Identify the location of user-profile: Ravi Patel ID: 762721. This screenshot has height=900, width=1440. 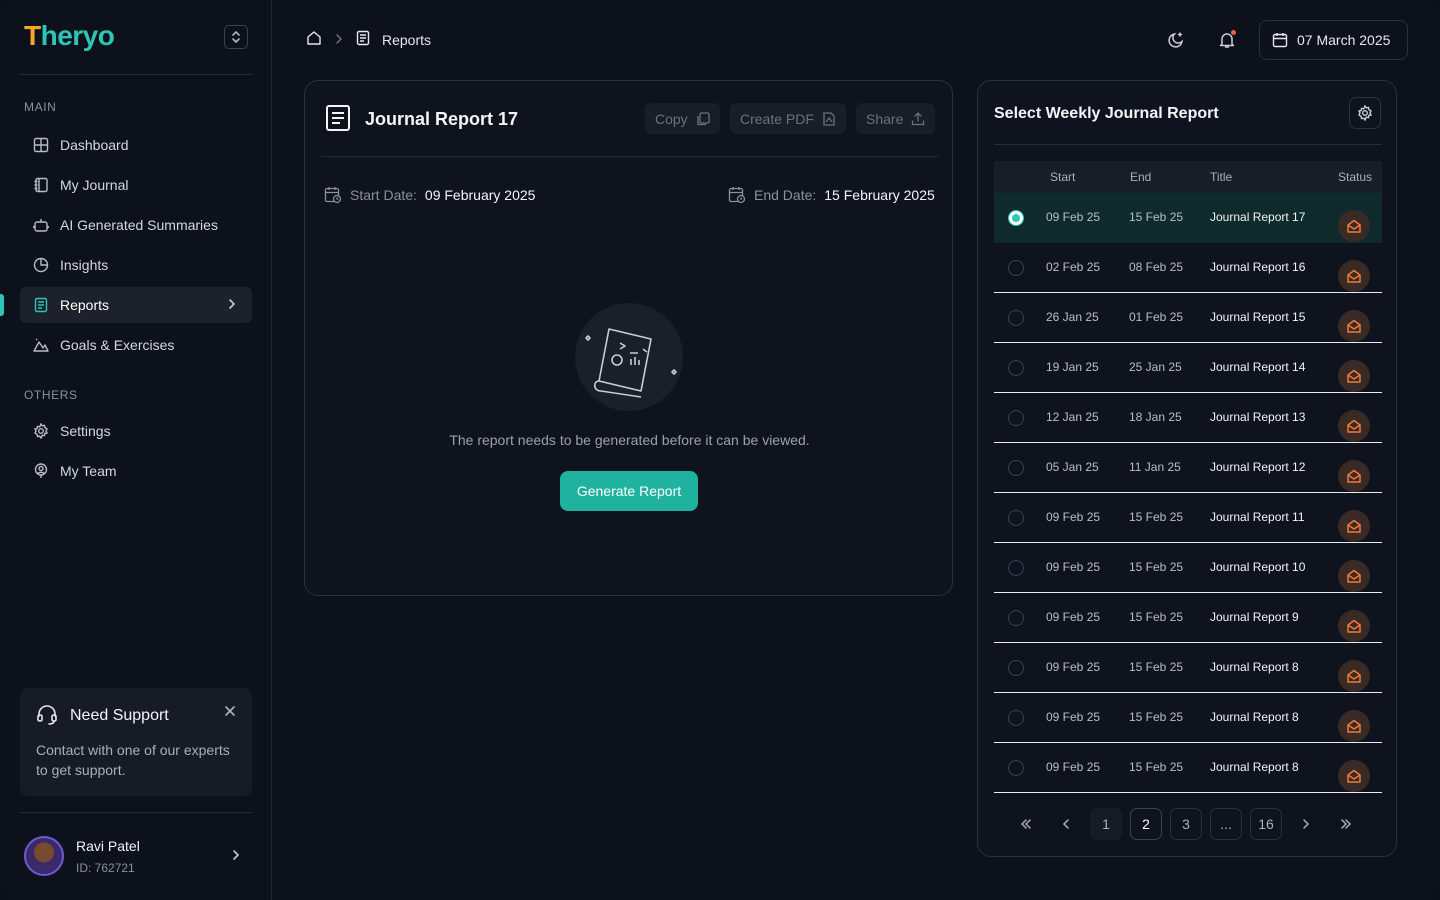
(136, 856).